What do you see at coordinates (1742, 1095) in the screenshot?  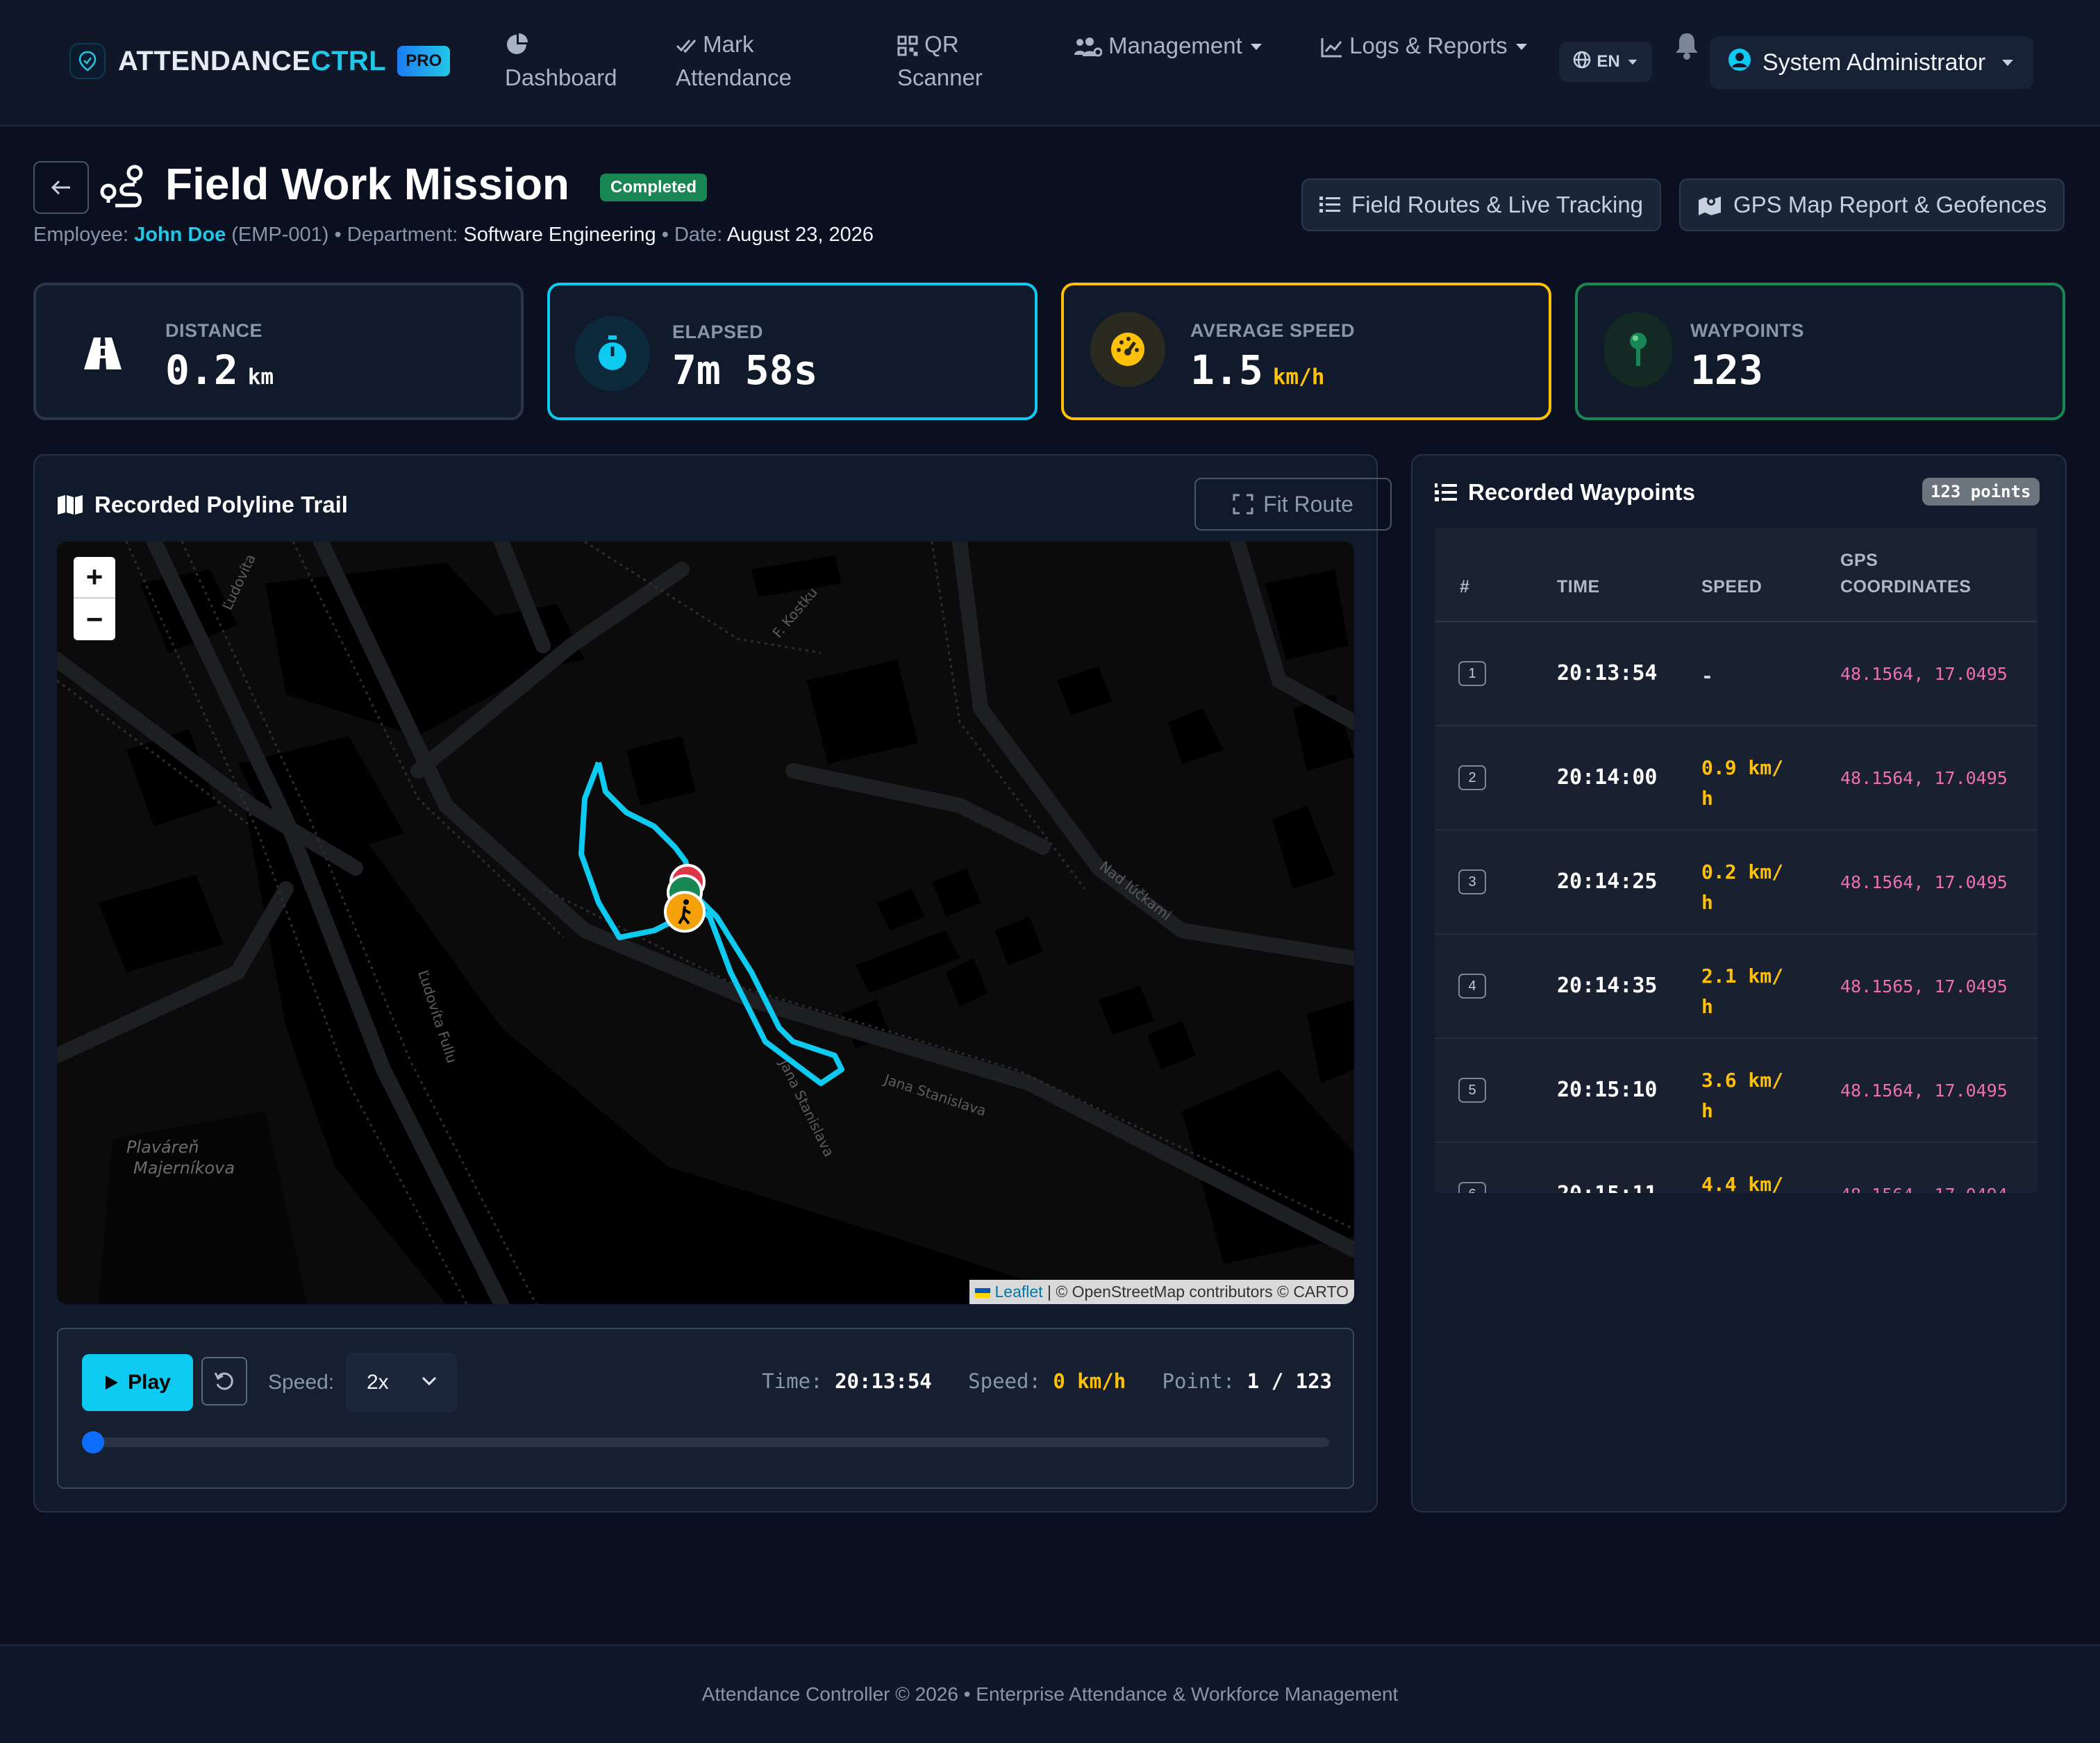 I see `row-speed: 3.6 km/h` at bounding box center [1742, 1095].